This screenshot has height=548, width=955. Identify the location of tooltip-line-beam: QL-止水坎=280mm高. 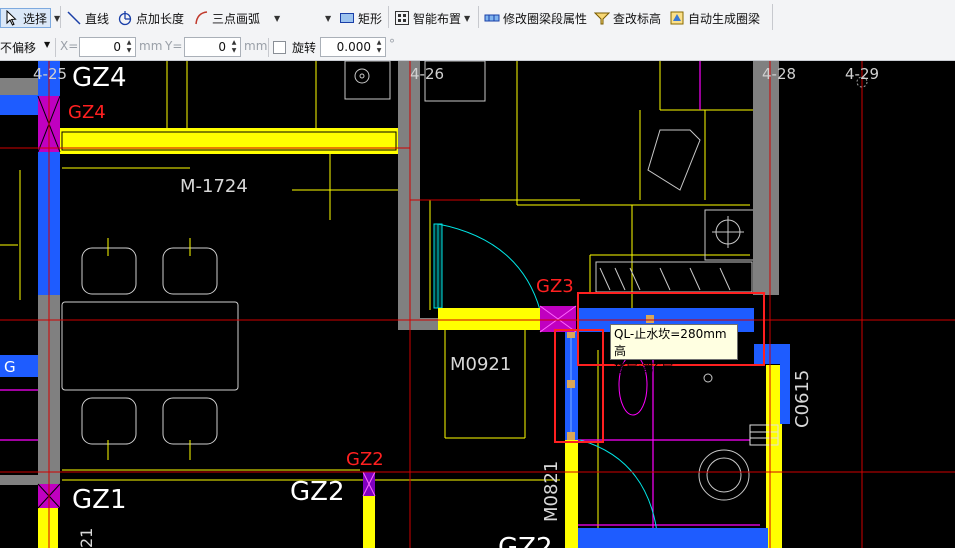
(670, 342).